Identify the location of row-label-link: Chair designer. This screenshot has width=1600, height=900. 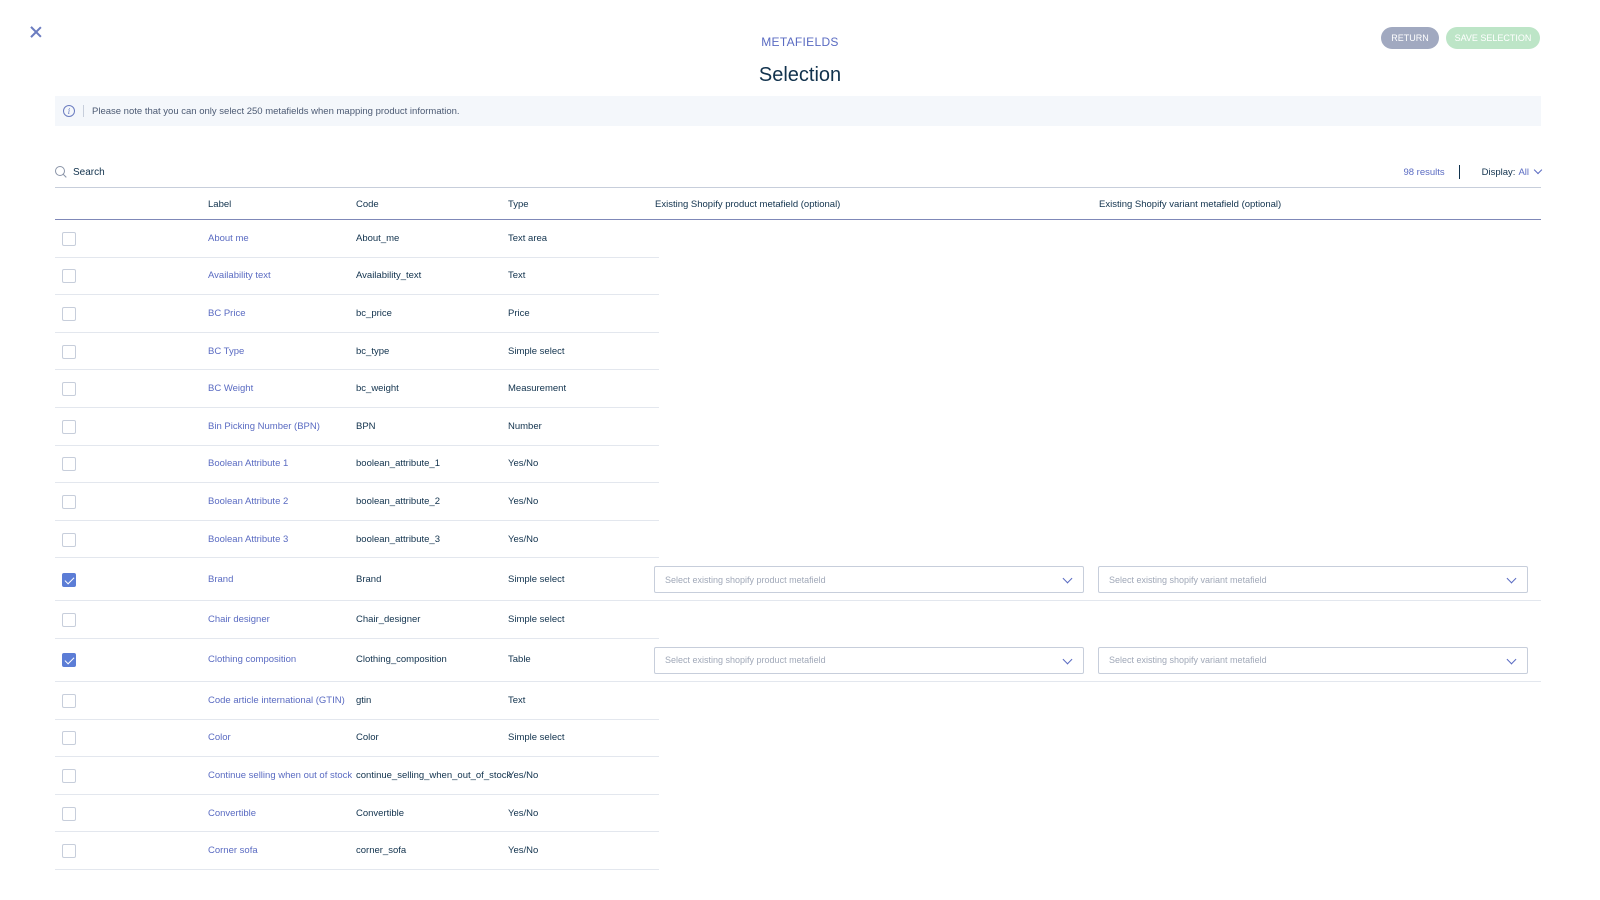
(239, 619).